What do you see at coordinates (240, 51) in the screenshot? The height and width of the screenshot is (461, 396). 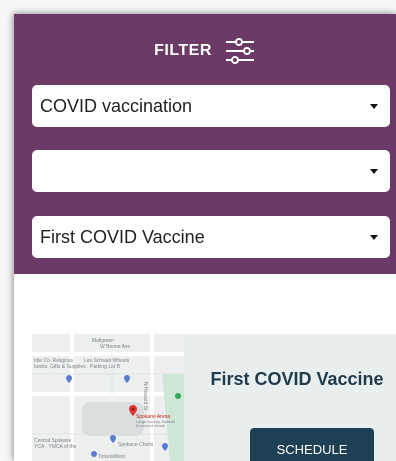 I see `sliders-icon` at bounding box center [240, 51].